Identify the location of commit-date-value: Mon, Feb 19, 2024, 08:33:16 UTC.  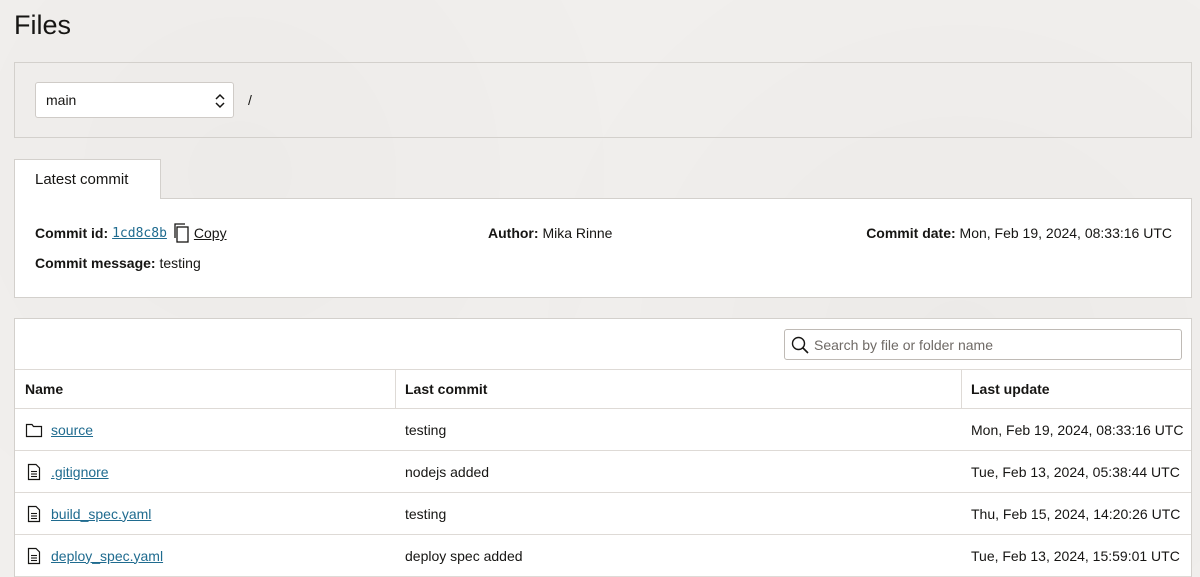
(1065, 233).